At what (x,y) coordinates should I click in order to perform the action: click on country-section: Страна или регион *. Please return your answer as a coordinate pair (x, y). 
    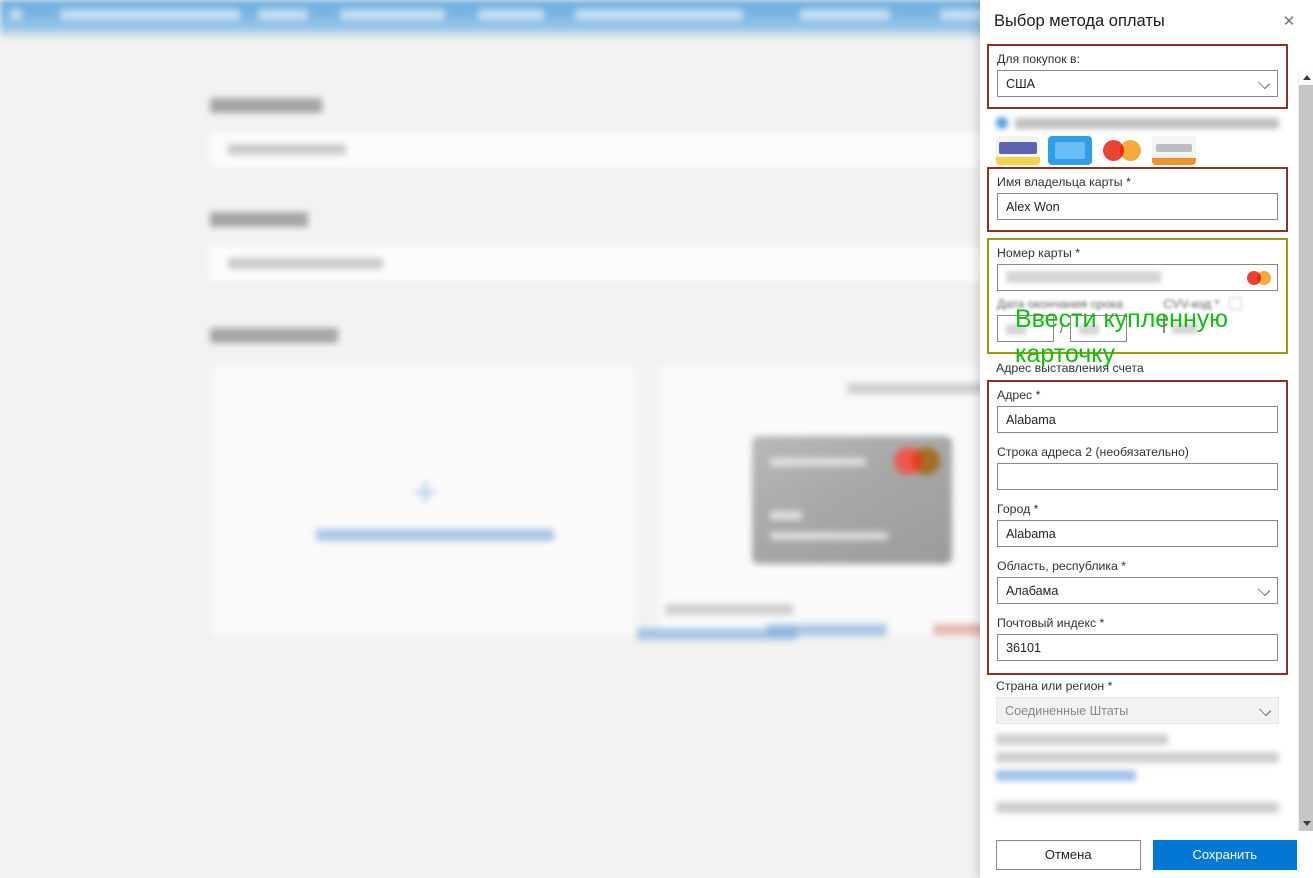
    Looking at the image, I should click on (1137, 699).